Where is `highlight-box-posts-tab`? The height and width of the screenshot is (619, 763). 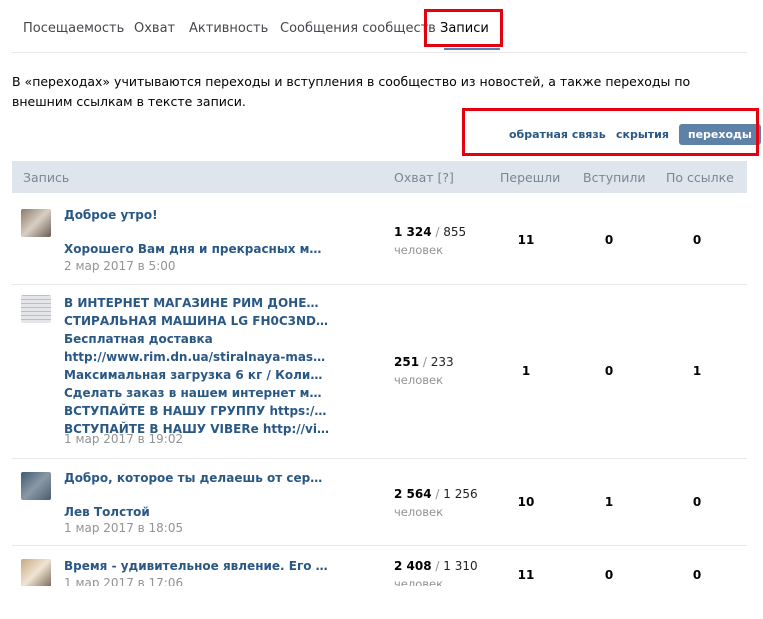
highlight-box-posts-tab is located at coordinates (463, 28).